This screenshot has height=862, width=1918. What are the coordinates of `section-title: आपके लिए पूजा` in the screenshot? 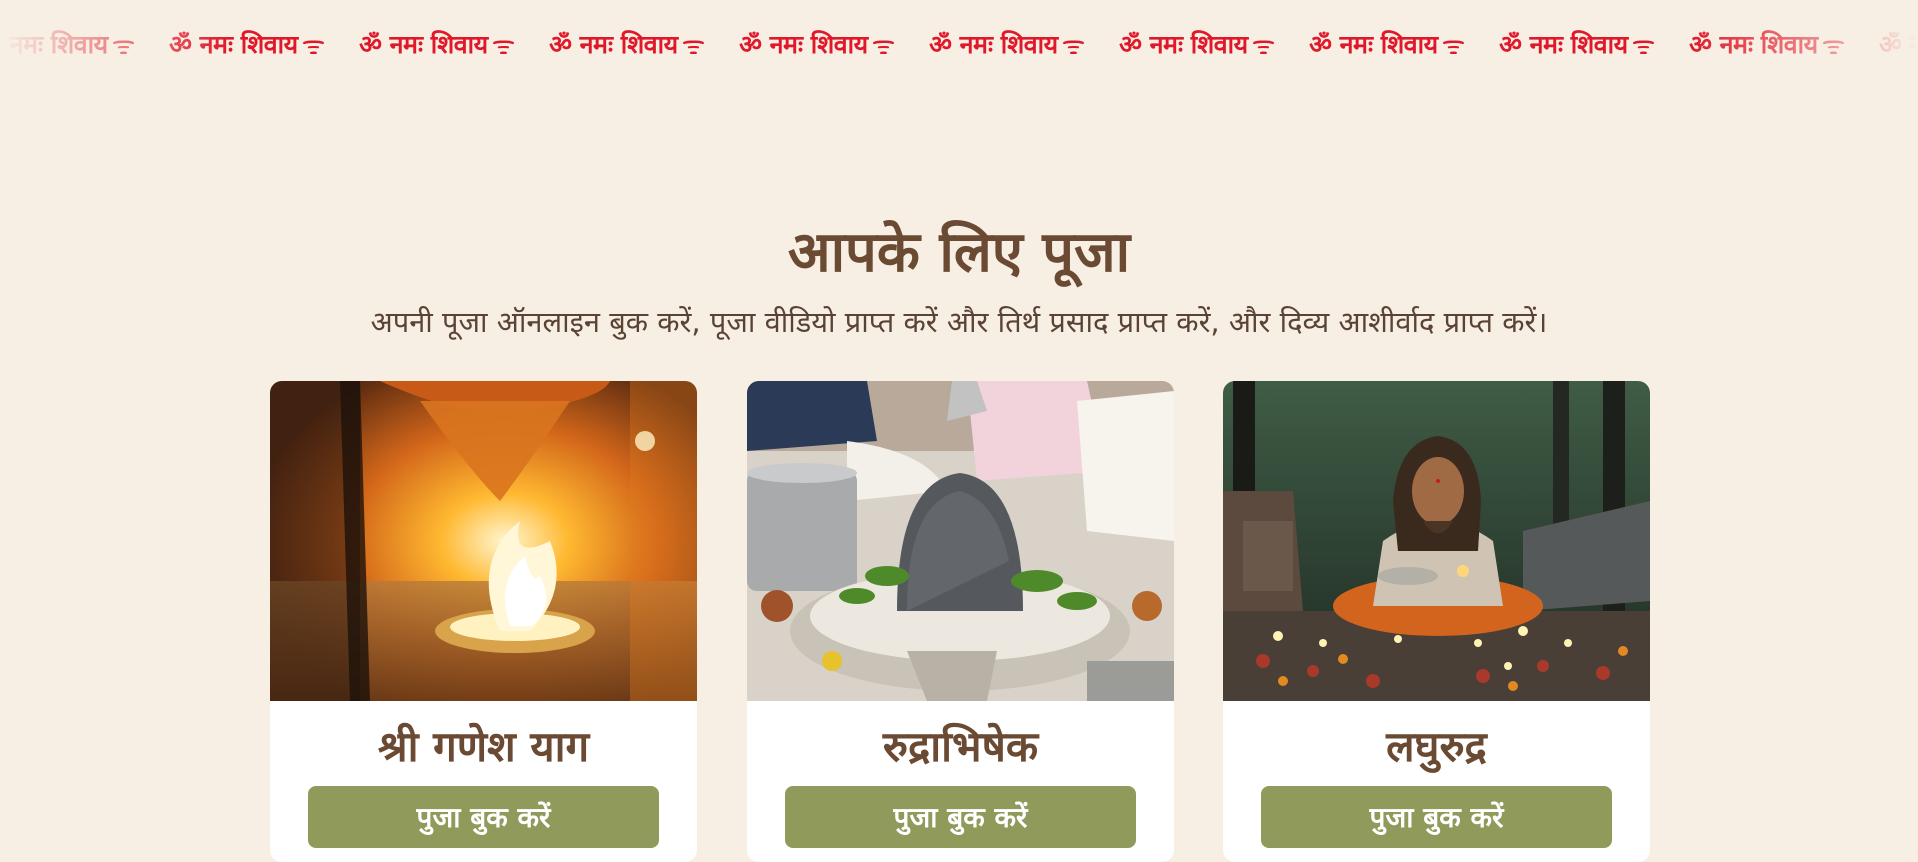 It's located at (959, 252).